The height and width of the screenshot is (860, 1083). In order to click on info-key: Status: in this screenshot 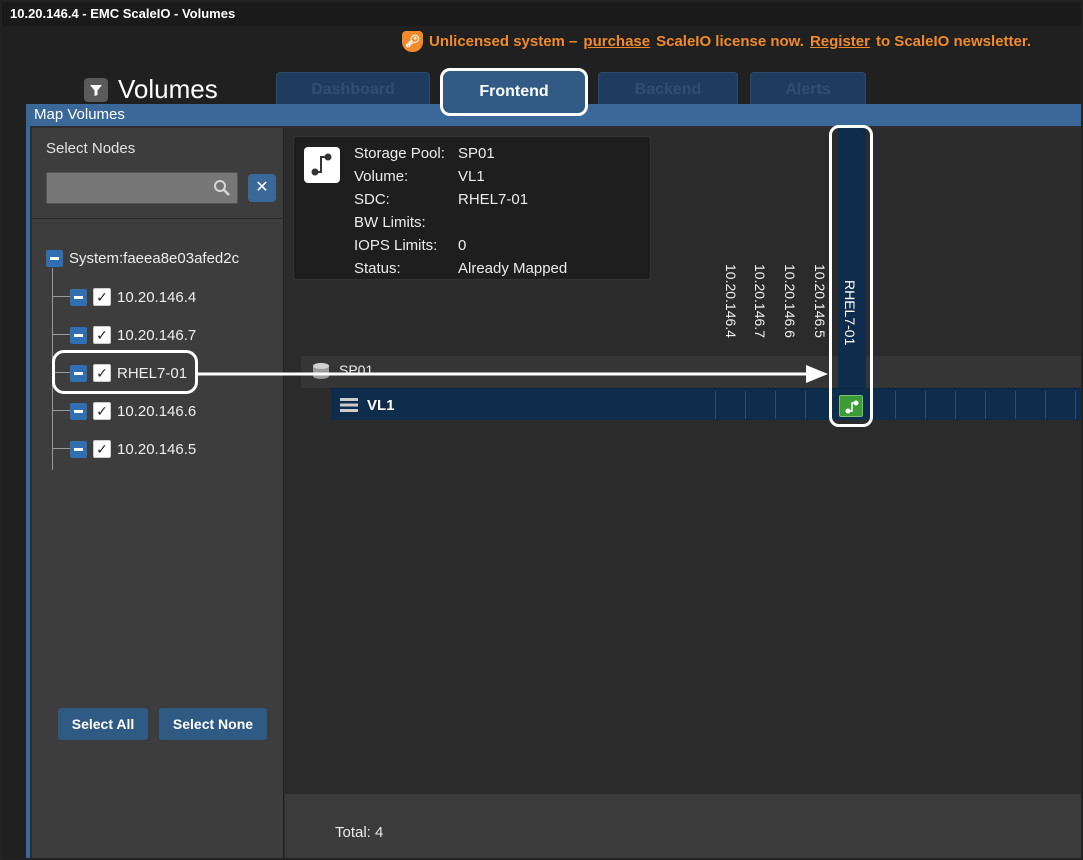, I will do `click(377, 268)`.